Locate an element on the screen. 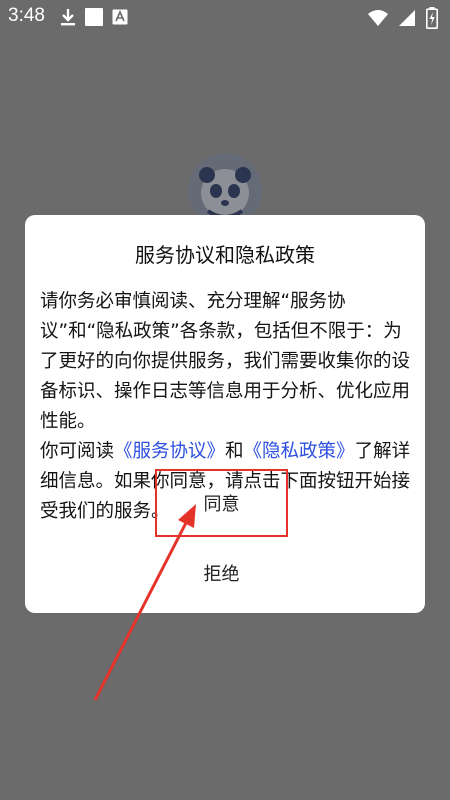 This screenshot has height=800, width=450. dialog-title: 服务协议和隐私政策 is located at coordinates (225, 255).